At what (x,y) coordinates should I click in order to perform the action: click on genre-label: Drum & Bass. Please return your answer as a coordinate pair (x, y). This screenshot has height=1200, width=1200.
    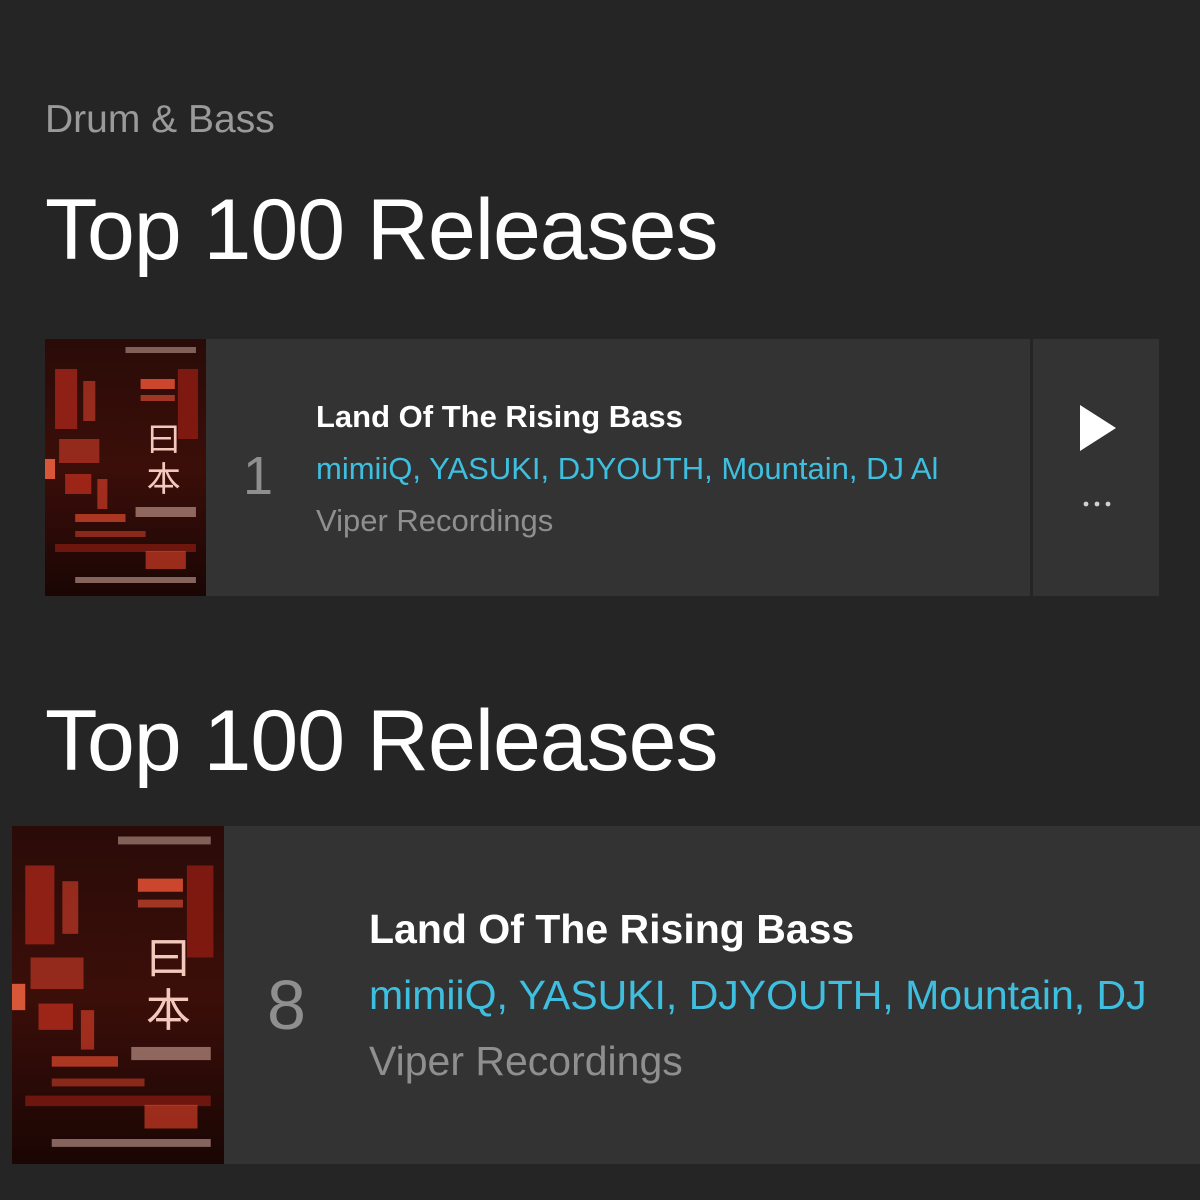
    Looking at the image, I should click on (160, 120).